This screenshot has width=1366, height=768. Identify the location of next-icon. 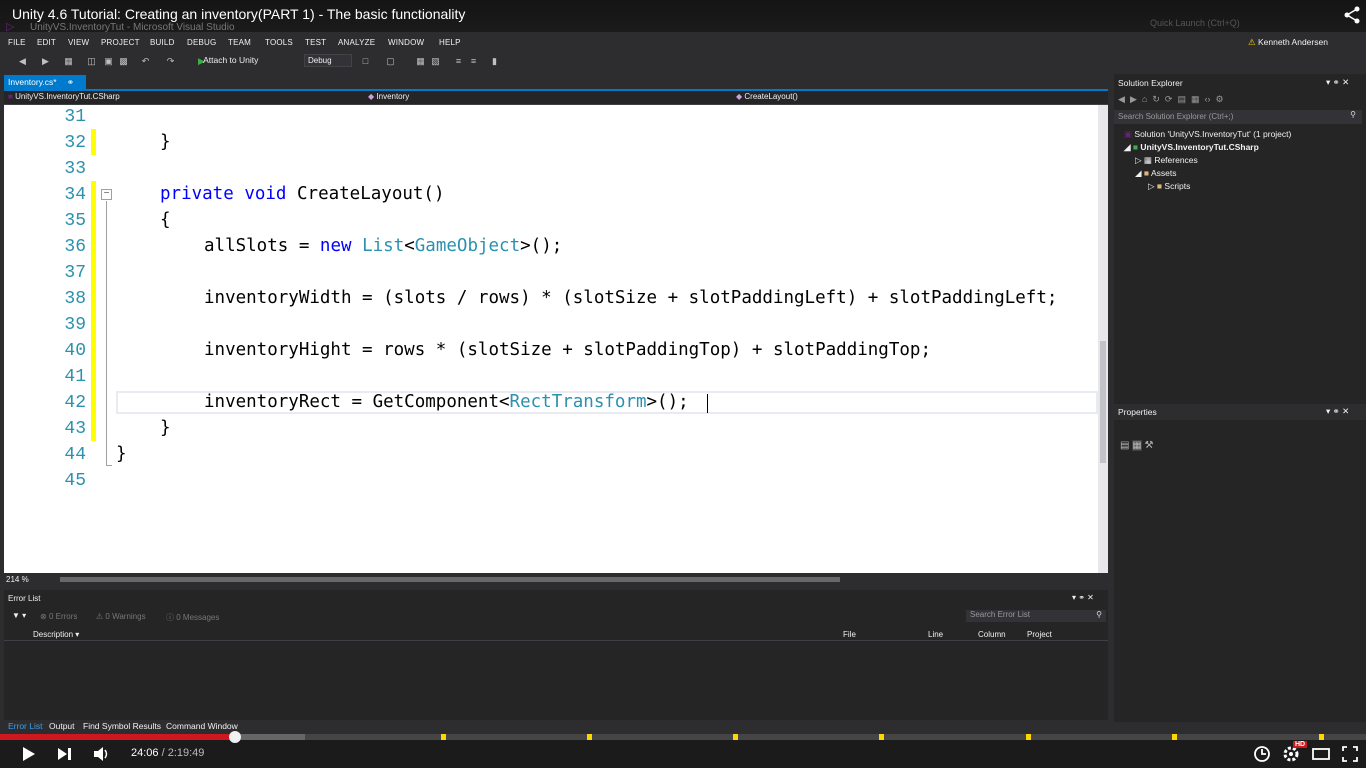
(65, 754).